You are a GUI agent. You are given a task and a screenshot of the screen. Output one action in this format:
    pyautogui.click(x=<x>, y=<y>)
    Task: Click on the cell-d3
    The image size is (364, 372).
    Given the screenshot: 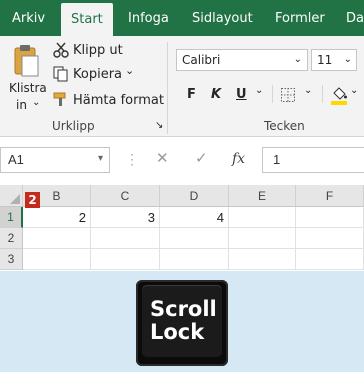 What is the action you would take?
    pyautogui.click(x=194, y=259)
    